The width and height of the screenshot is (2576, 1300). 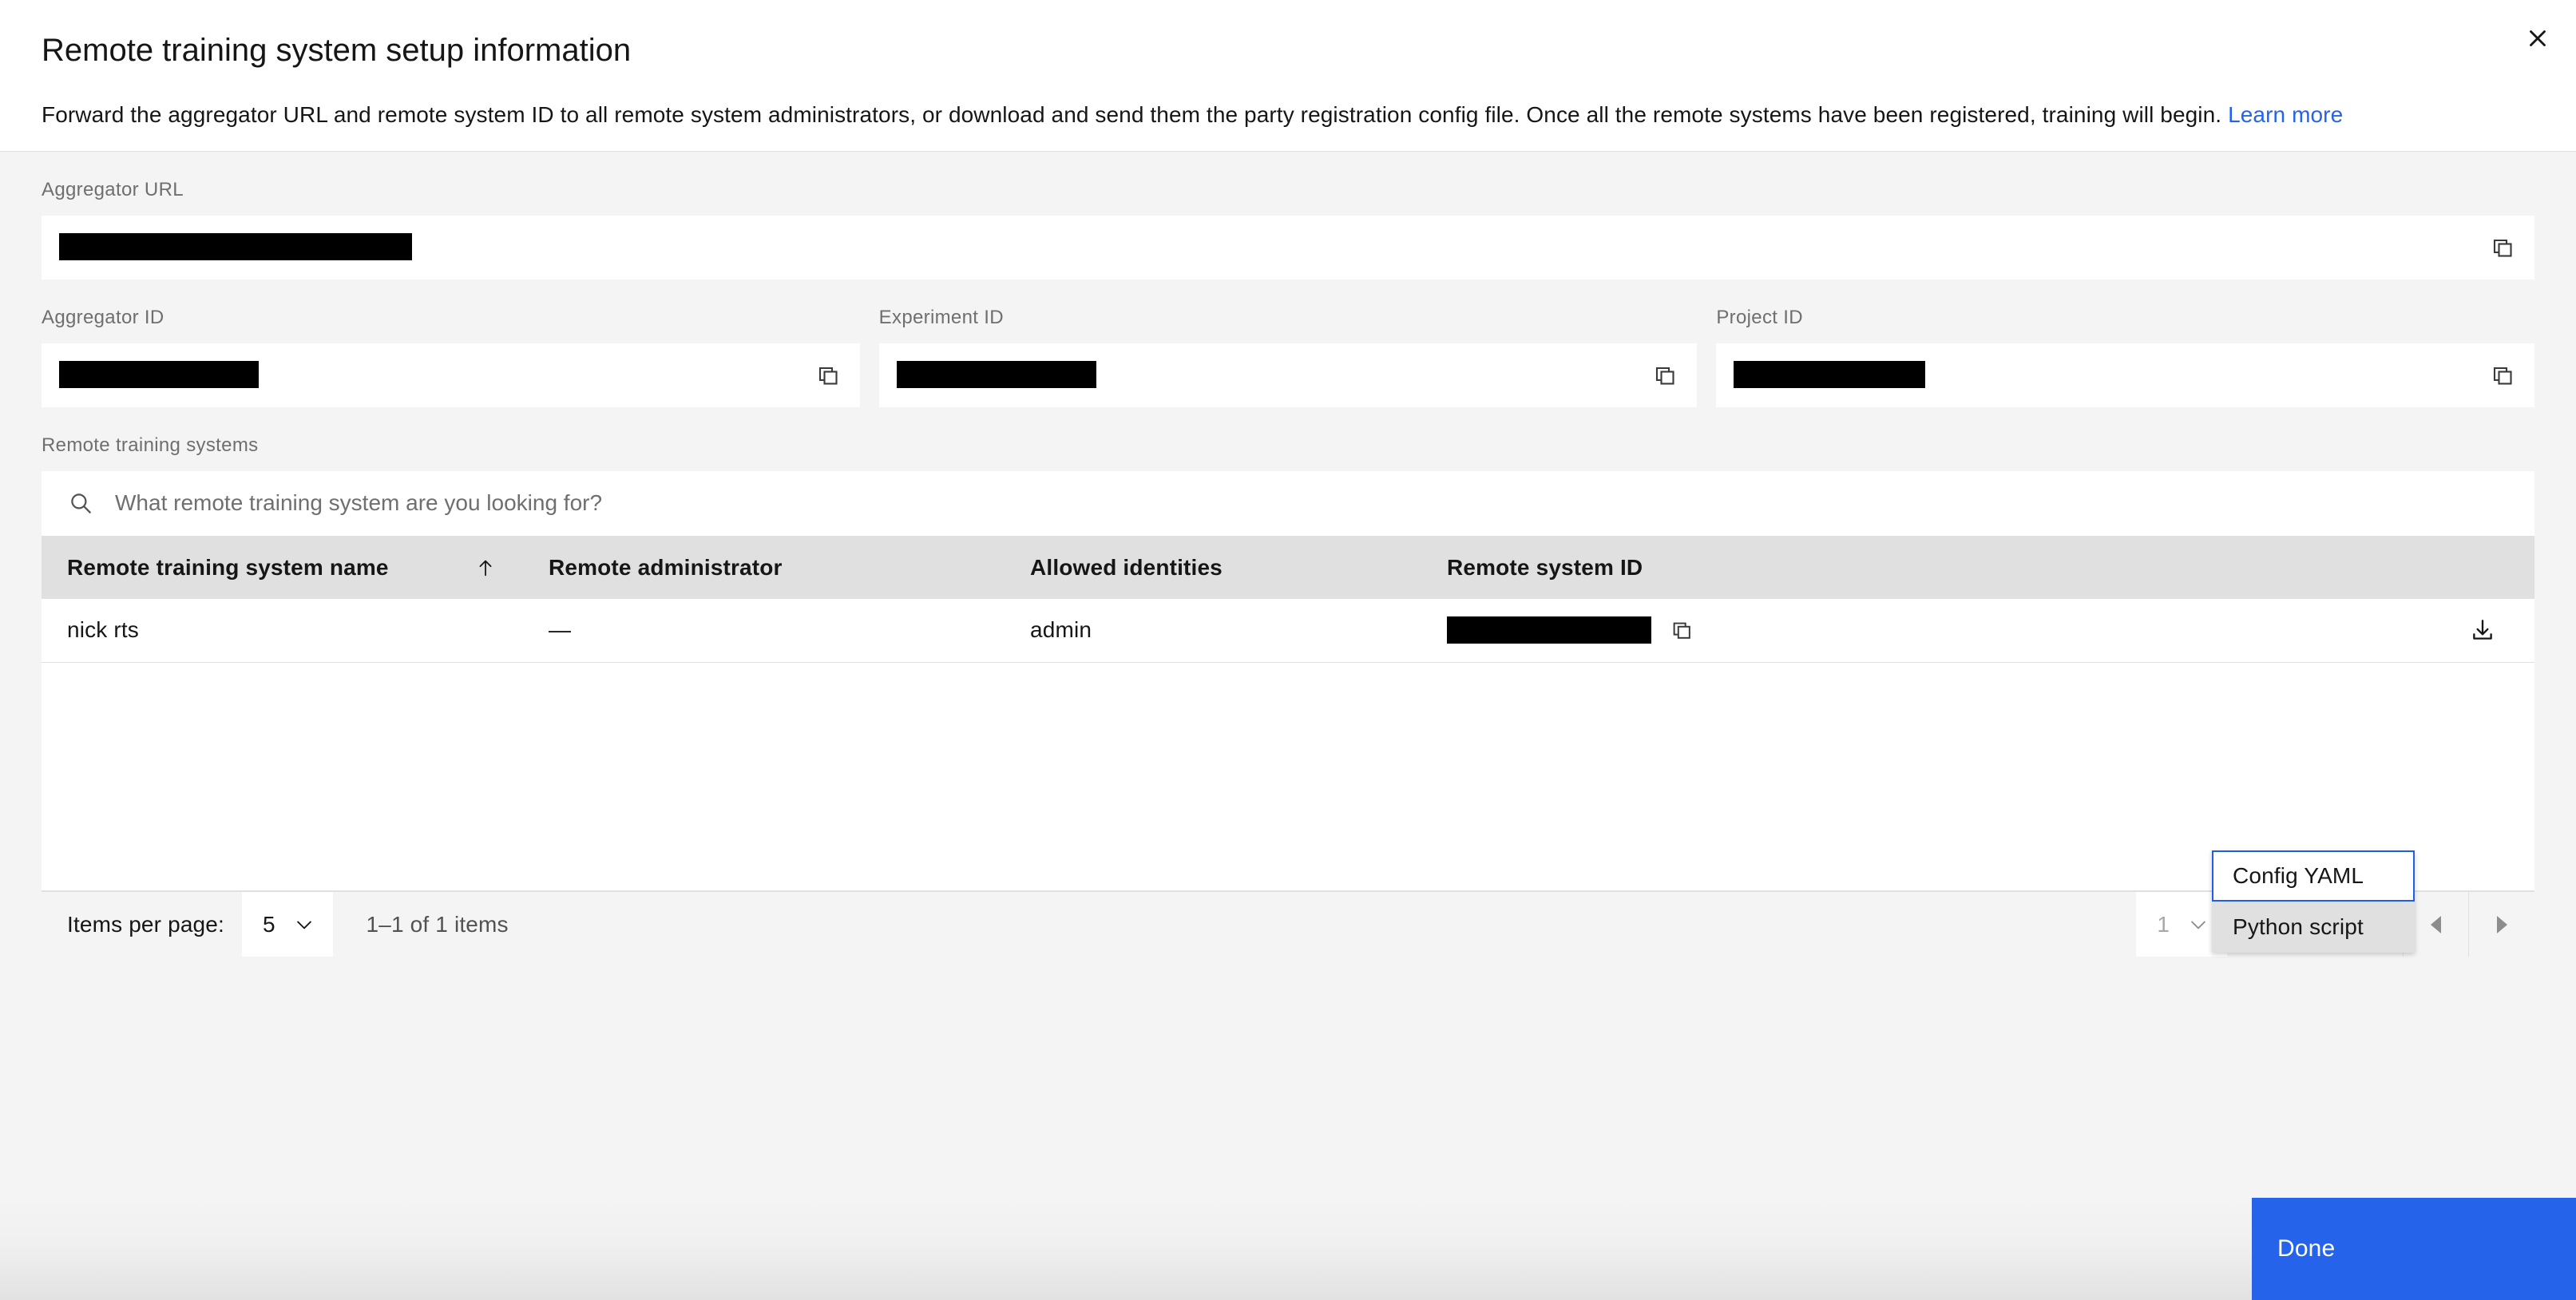 I want to click on aggregator-id-column: Aggregator ID, so click(x=451, y=343).